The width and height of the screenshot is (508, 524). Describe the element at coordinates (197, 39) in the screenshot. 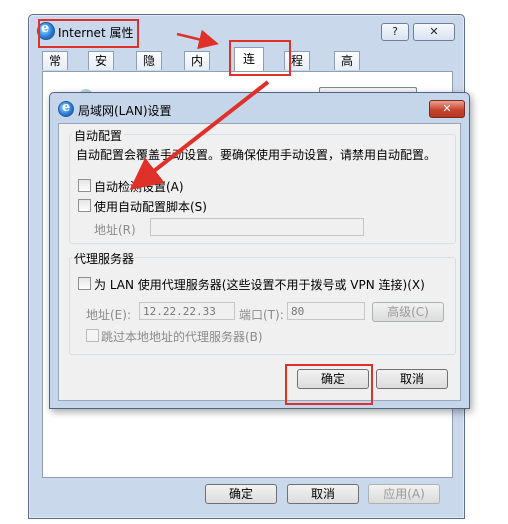

I see `arrow-to-tab` at that location.